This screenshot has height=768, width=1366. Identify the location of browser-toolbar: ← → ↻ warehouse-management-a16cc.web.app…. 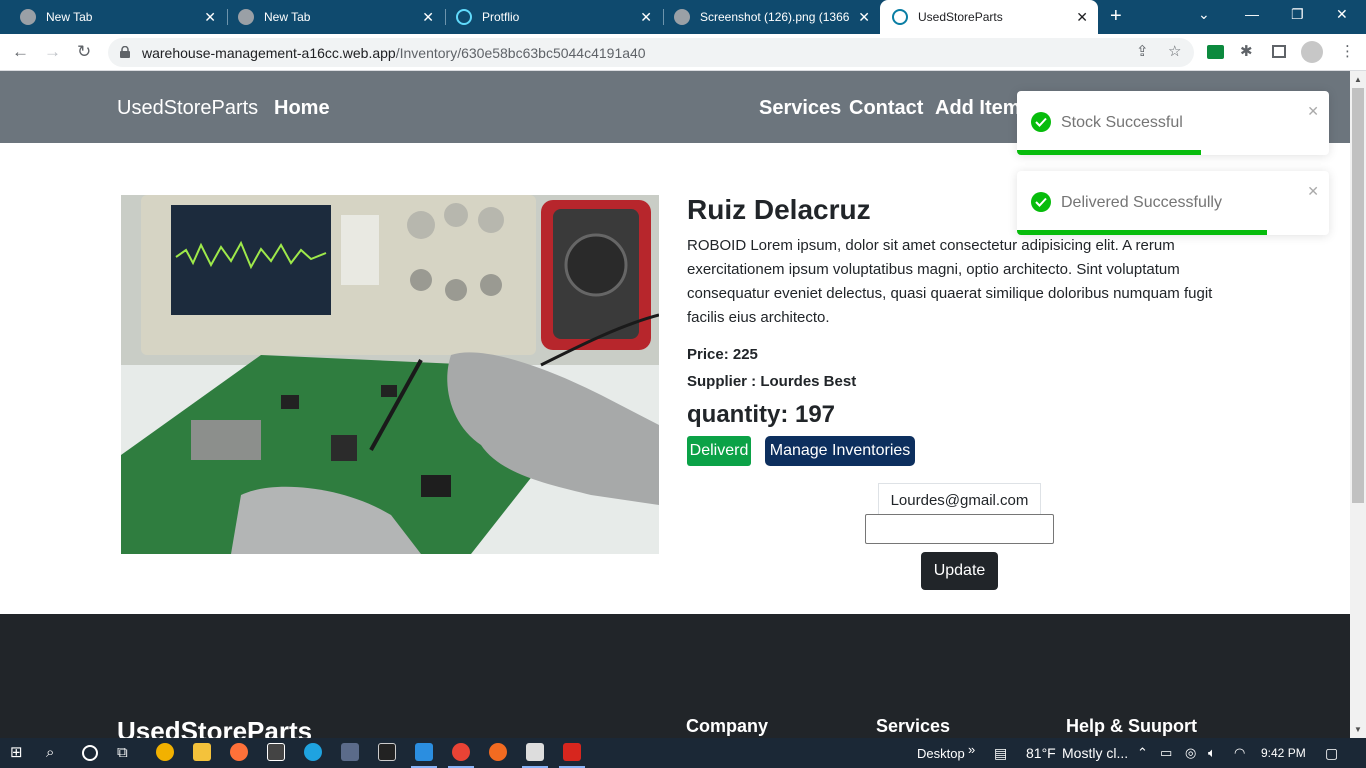
(683, 52).